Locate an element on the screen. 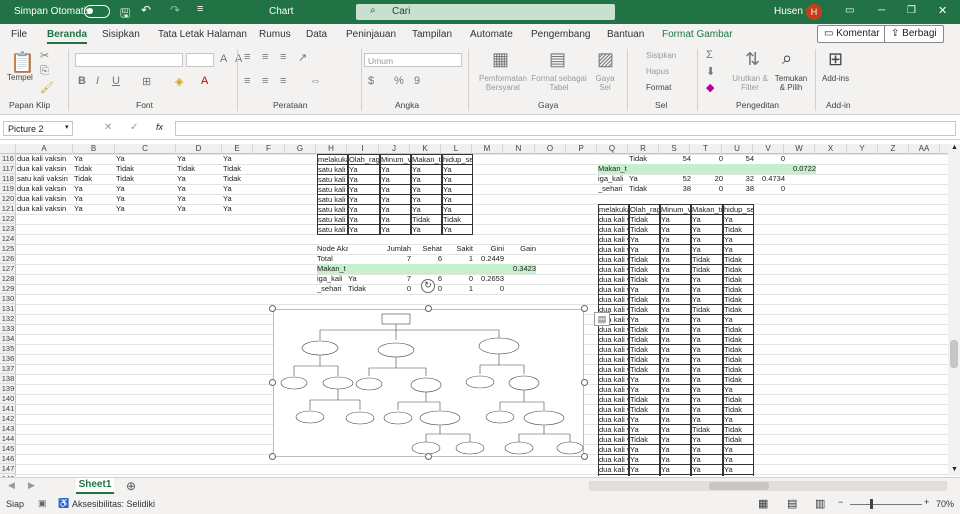 The height and width of the screenshot is (514, 960). row-header: 123 is located at coordinates (8, 229).